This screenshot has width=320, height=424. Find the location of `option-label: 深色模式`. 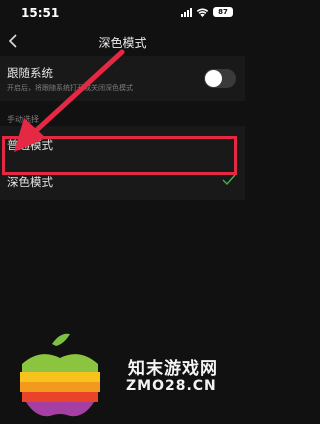

option-label: 深色模式 is located at coordinates (30, 182).